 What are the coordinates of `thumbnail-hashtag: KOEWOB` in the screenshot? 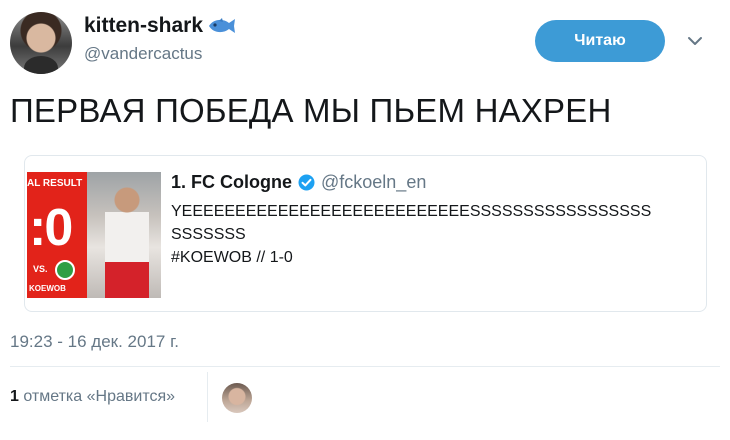 It's located at (47, 288).